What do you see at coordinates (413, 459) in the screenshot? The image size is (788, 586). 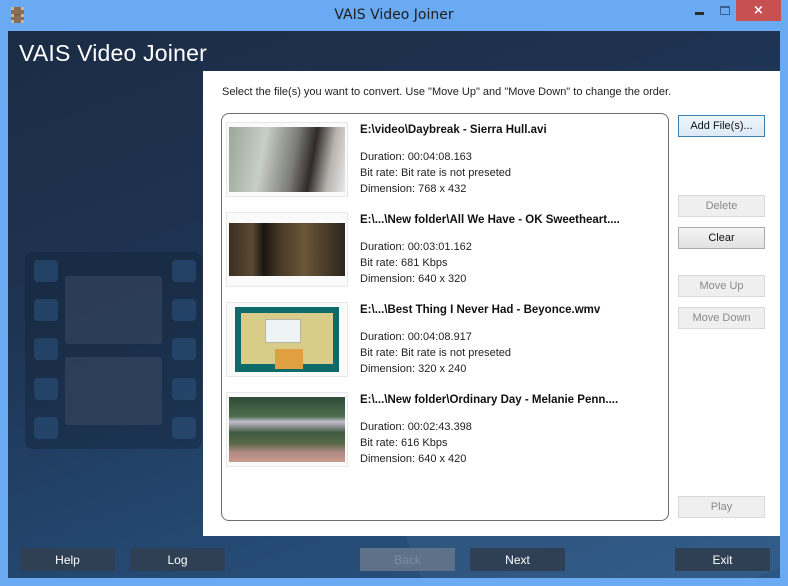 I see `file-dimension: Dimension: 640 x 420` at bounding box center [413, 459].